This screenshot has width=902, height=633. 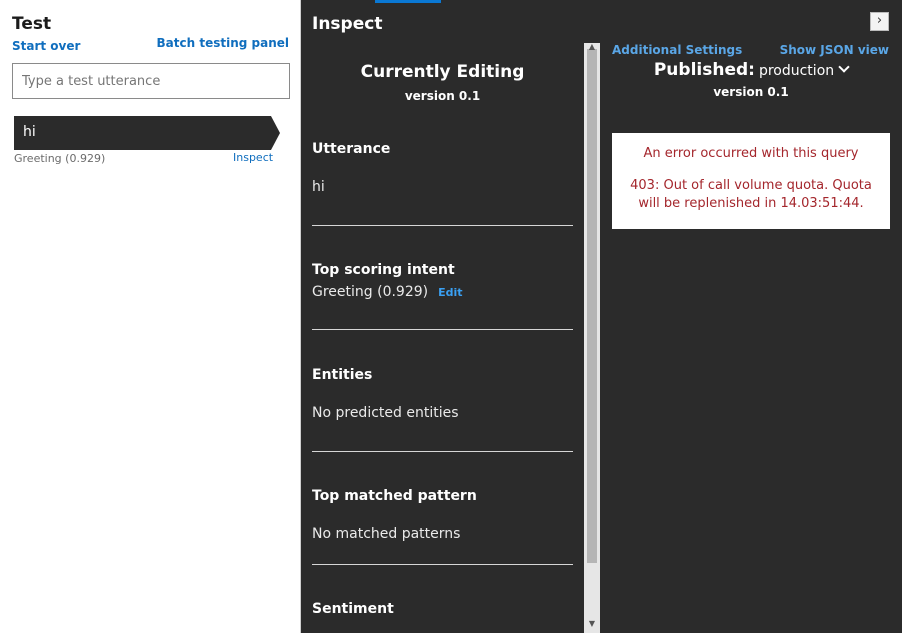 What do you see at coordinates (844, 67) in the screenshot?
I see `chevron-down-icon` at bounding box center [844, 67].